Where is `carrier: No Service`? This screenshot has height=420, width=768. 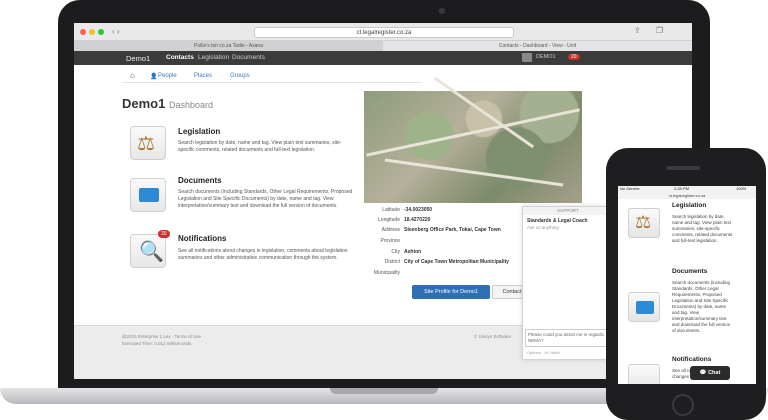
carrier: No Service is located at coordinates (630, 188).